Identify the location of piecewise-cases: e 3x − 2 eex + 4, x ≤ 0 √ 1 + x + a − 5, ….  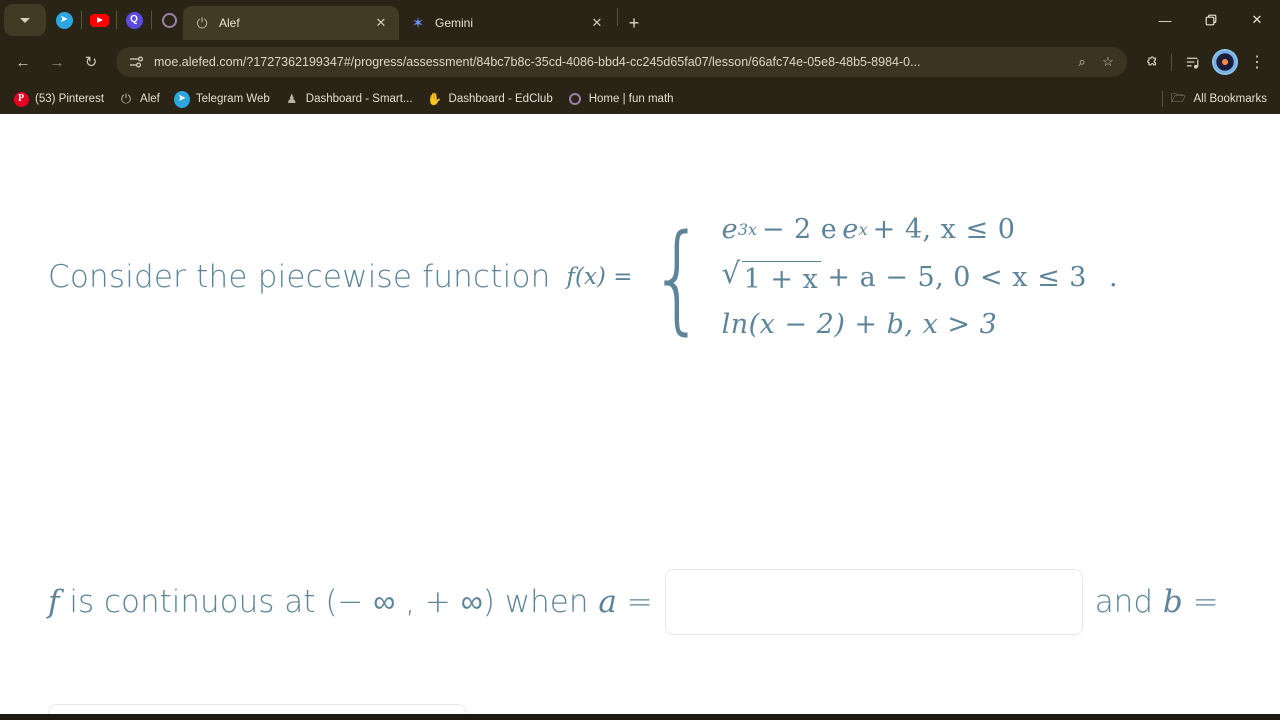
(920, 277).